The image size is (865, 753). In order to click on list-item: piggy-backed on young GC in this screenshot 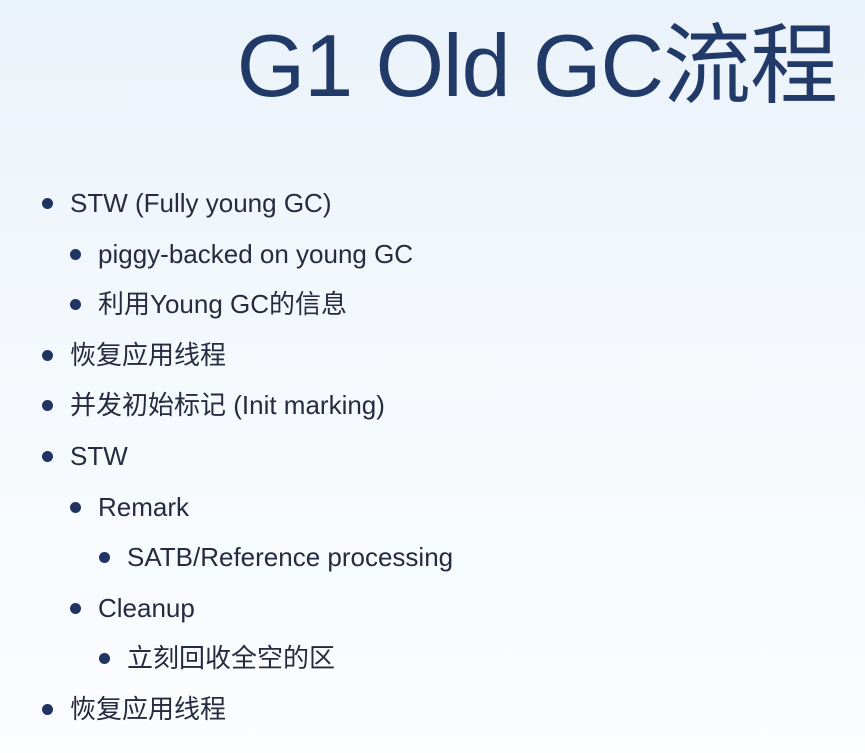, I will do `click(226, 254)`.